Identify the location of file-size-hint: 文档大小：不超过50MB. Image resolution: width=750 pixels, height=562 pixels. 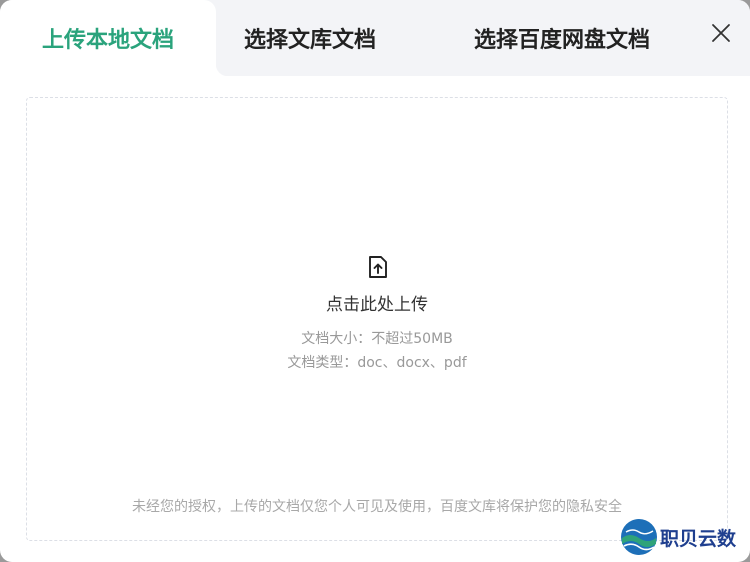
(377, 339).